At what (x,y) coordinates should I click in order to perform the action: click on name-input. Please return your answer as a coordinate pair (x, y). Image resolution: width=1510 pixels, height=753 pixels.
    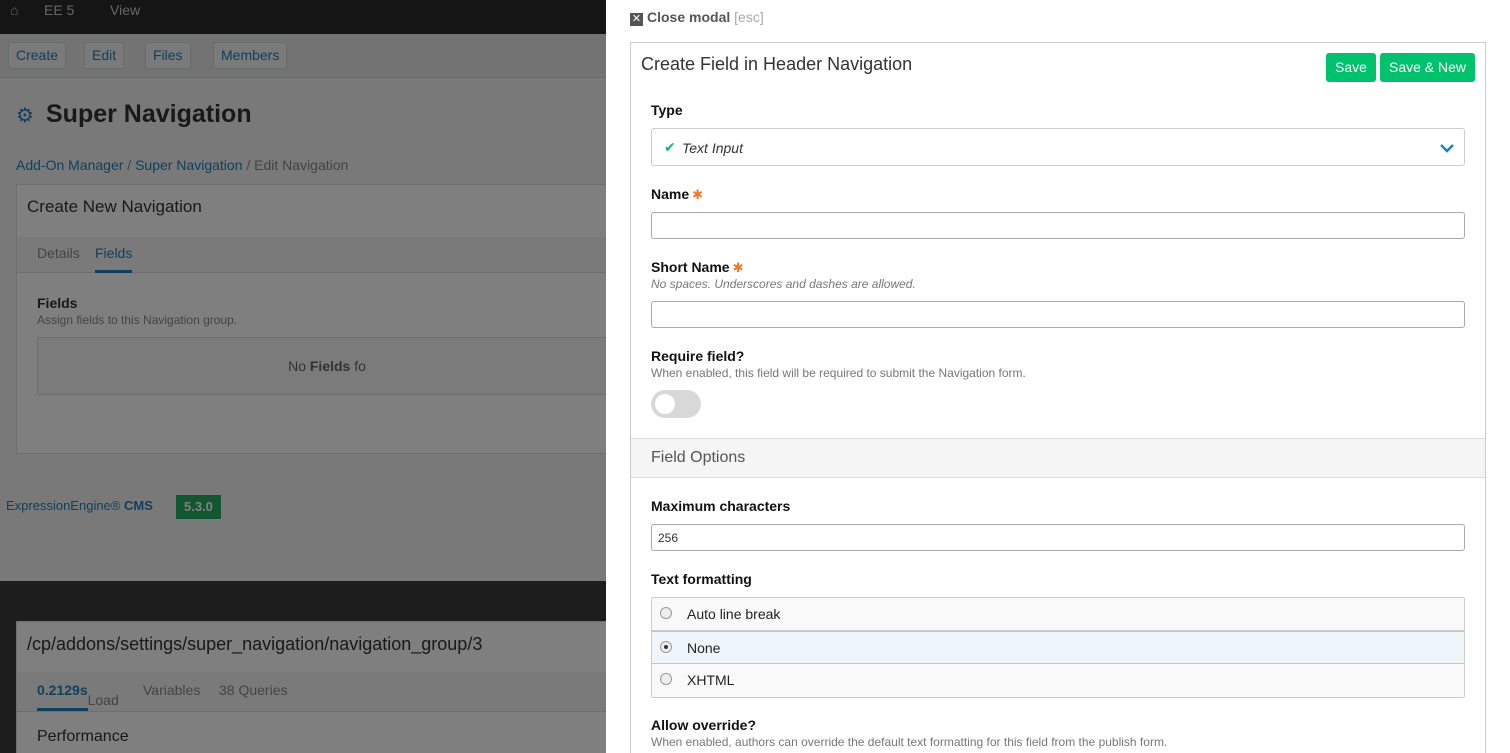
    Looking at the image, I should click on (1058, 225).